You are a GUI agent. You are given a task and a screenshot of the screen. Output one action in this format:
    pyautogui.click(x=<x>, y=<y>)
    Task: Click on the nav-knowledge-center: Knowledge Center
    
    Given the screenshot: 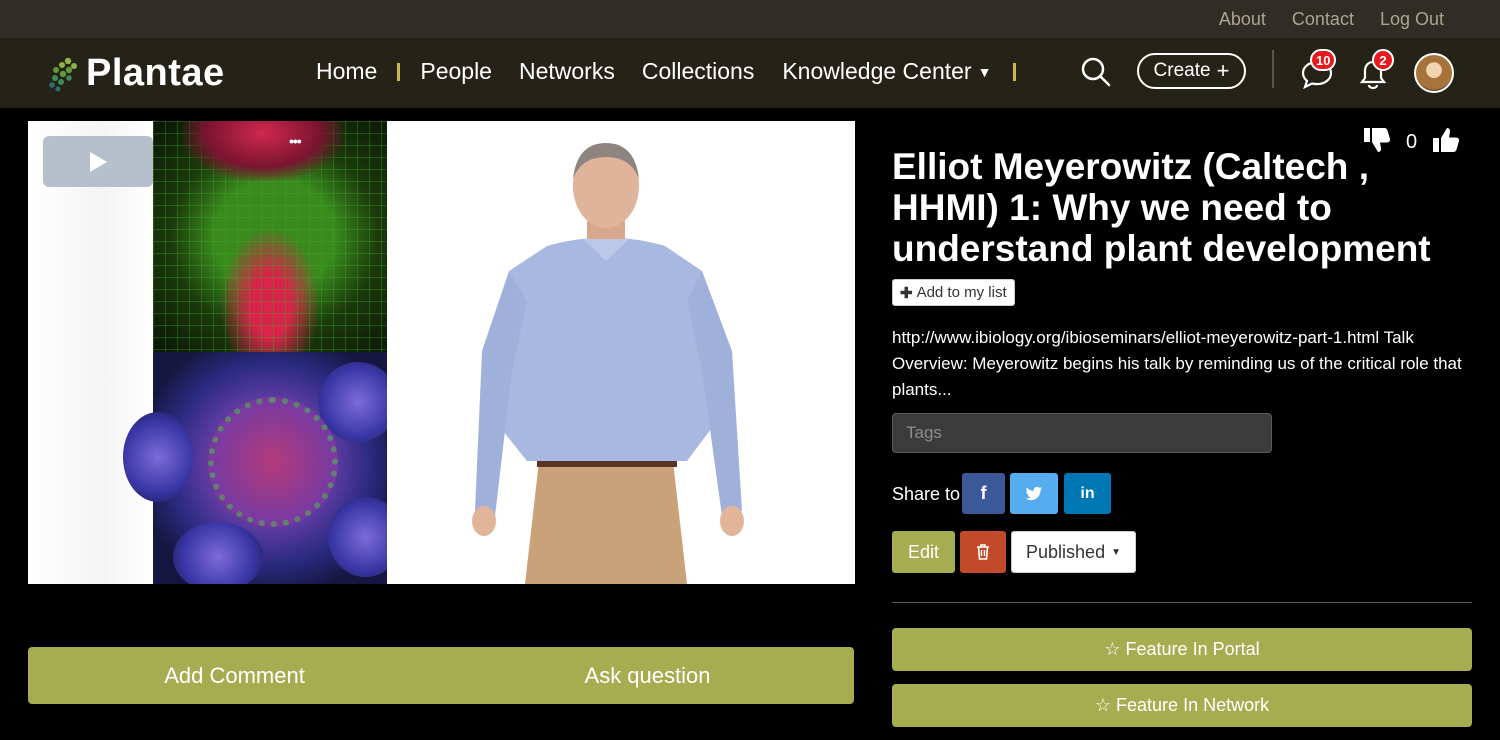 What is the action you would take?
    pyautogui.click(x=876, y=71)
    